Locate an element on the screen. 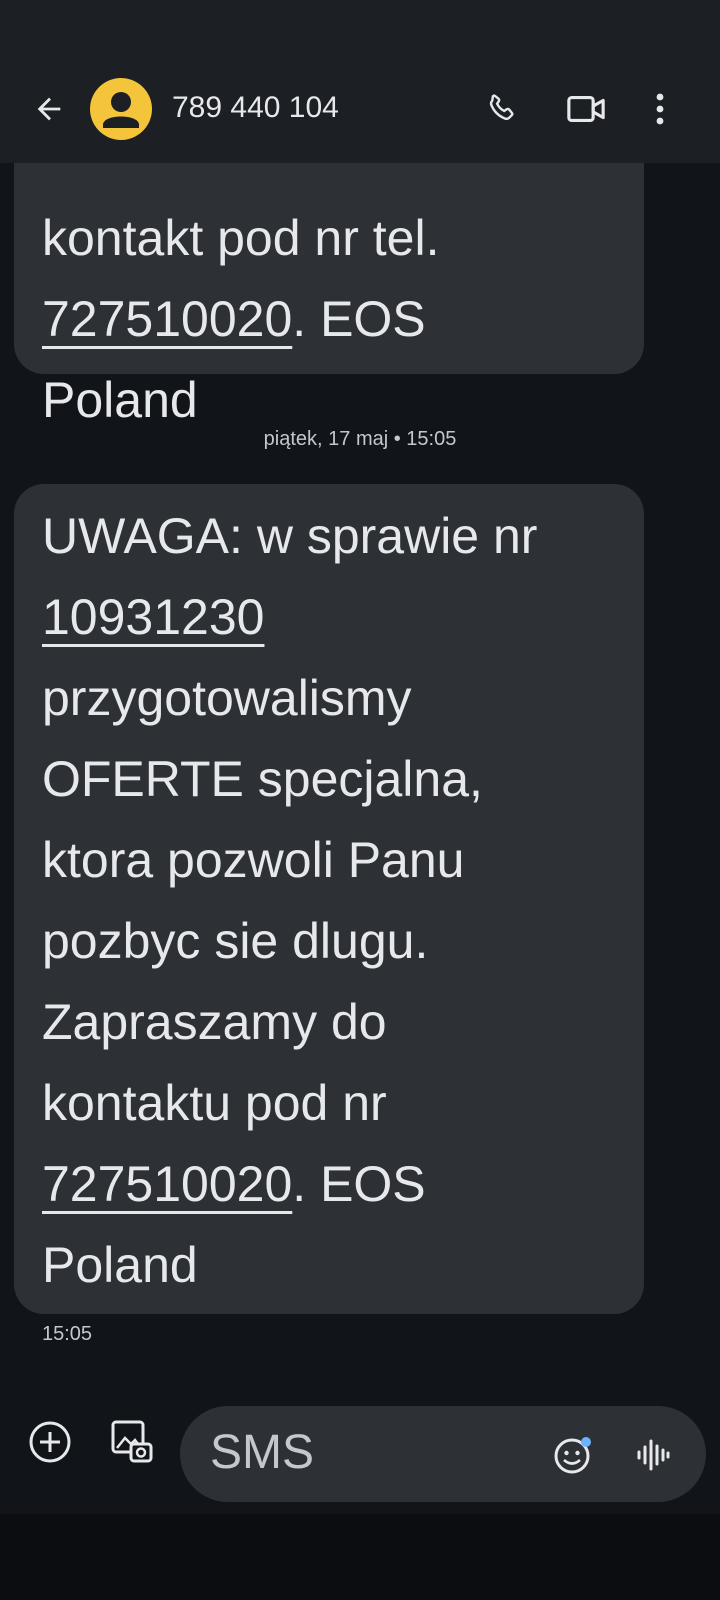  message-line: kontaktu pod nr is located at coordinates (214, 1103).